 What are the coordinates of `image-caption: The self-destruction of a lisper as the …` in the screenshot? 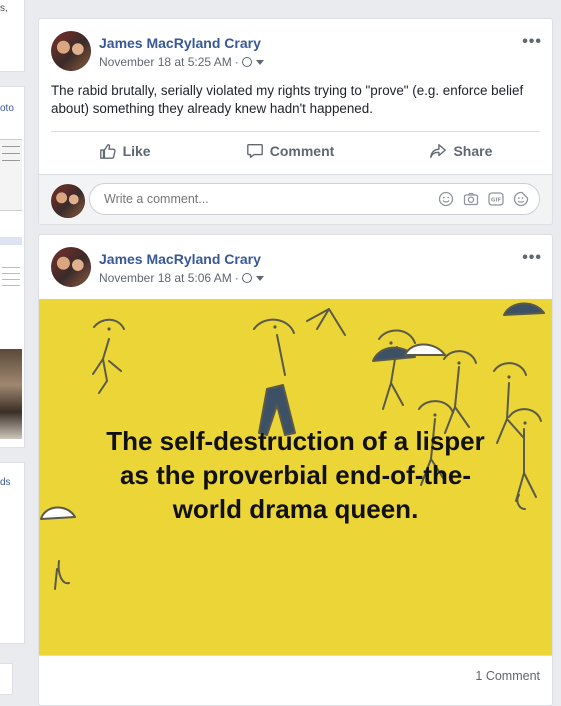 It's located at (295, 475).